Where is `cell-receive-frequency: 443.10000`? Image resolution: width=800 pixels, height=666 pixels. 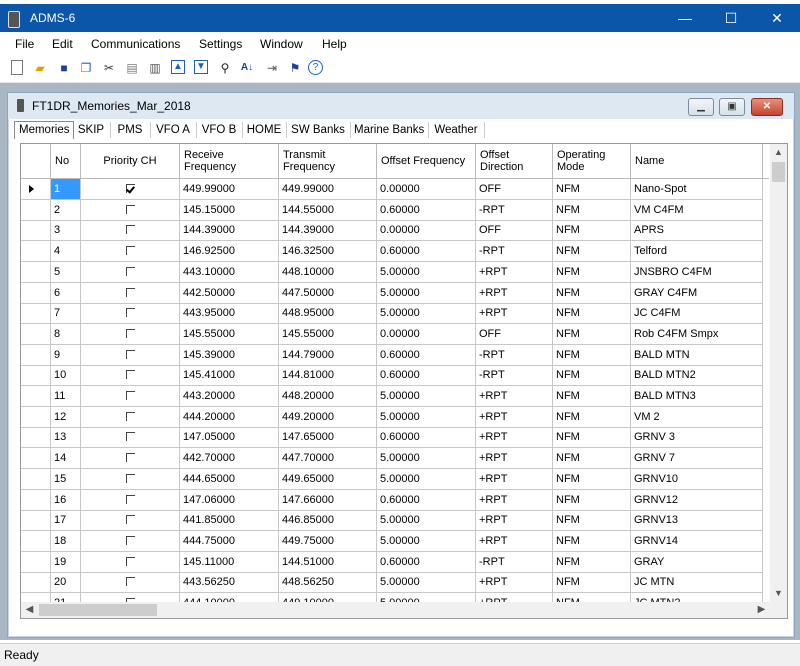 cell-receive-frequency: 443.10000 is located at coordinates (229, 272).